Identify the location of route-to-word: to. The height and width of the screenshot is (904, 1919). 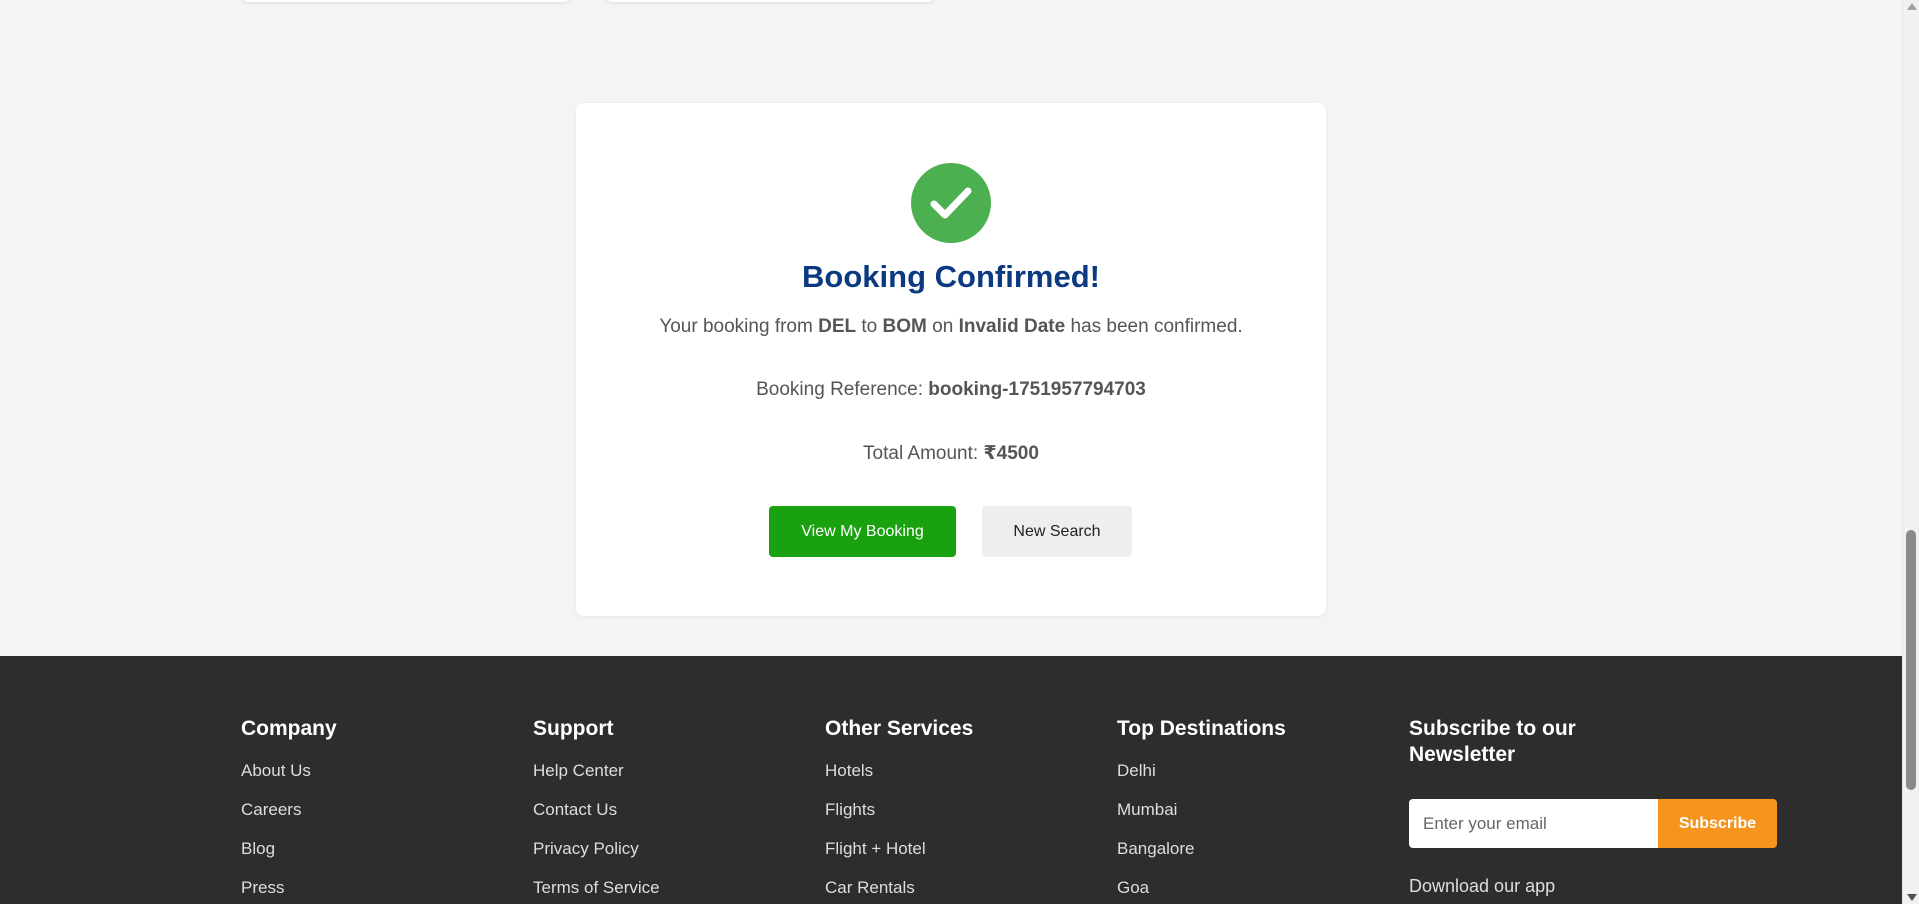
(869, 326).